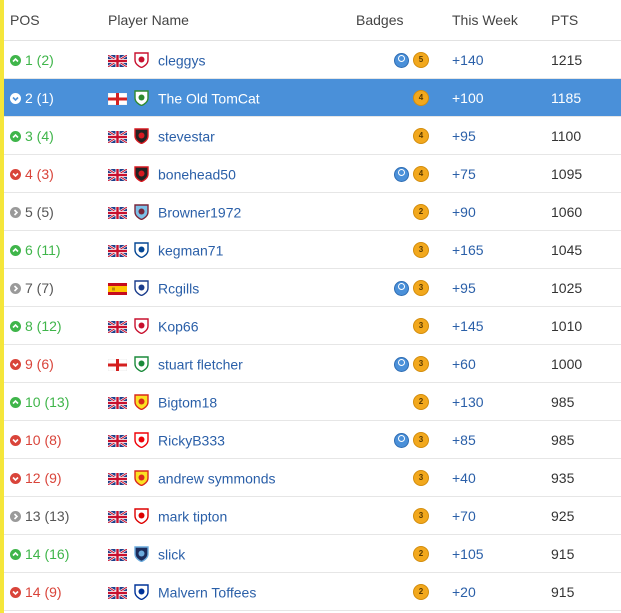 This screenshot has width=621, height=613. What do you see at coordinates (47, 553) in the screenshot?
I see `position-text: 14 (16)` at bounding box center [47, 553].